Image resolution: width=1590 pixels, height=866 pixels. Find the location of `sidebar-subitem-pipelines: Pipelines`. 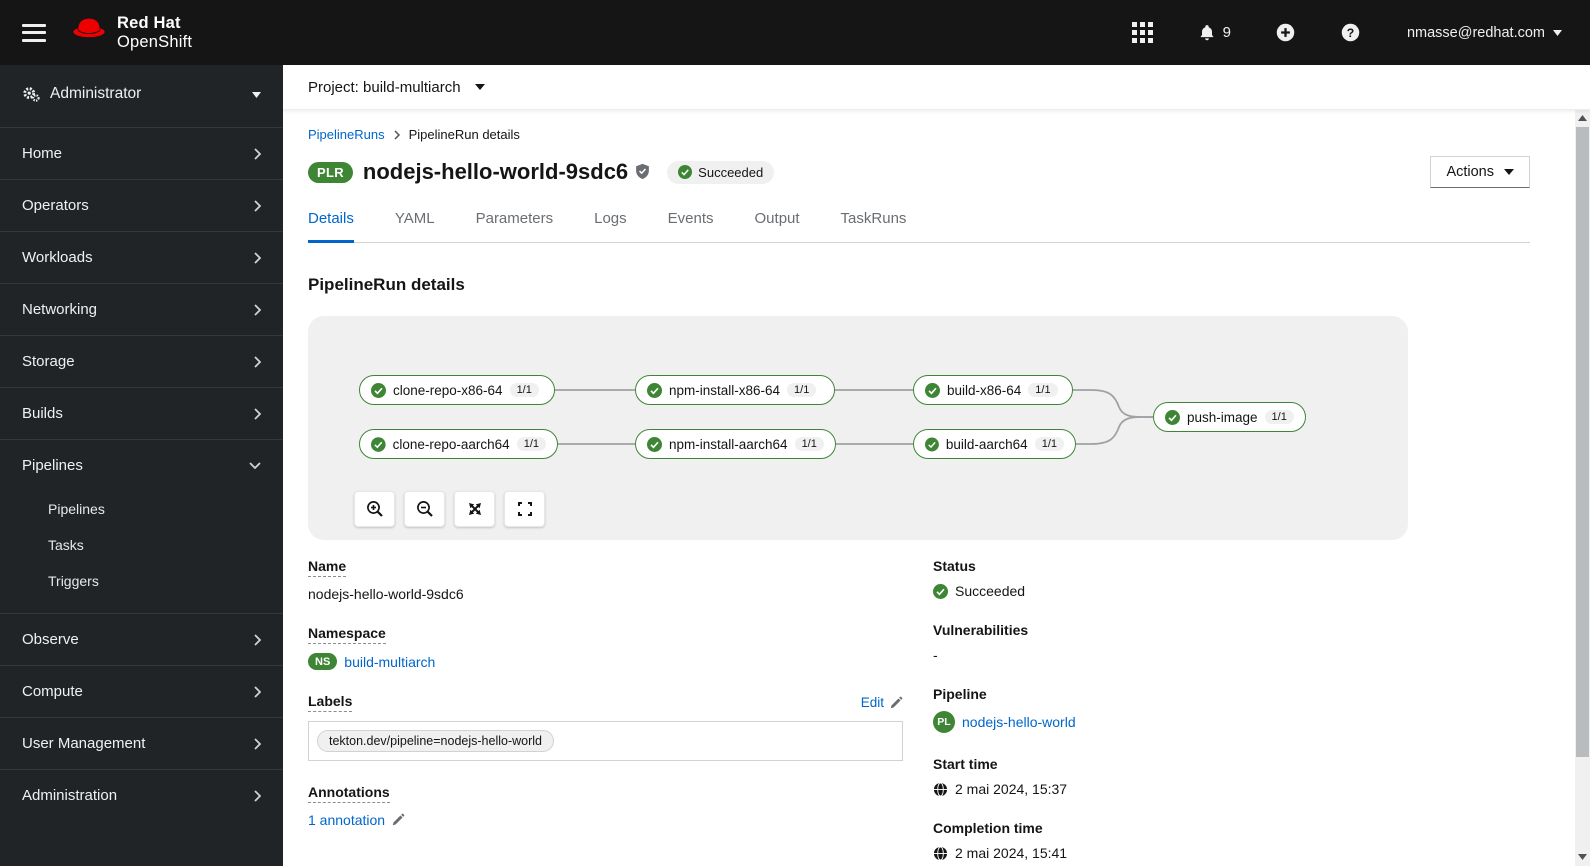

sidebar-subitem-pipelines: Pipelines is located at coordinates (141, 509).